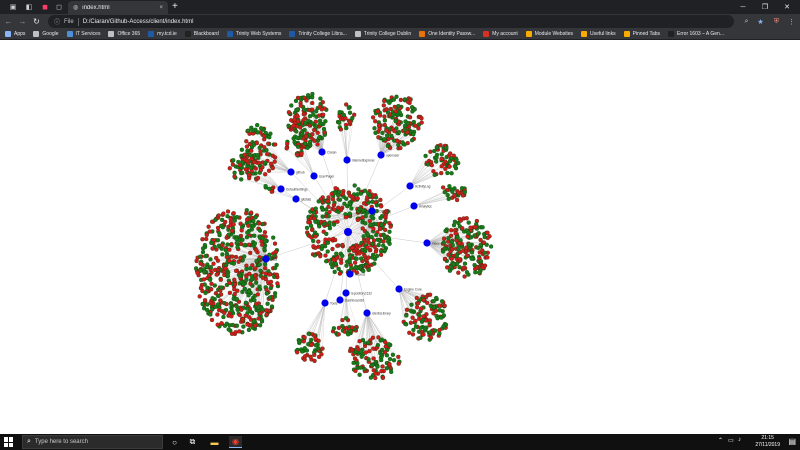 This screenshot has width=800, height=450. I want to click on graph-hub-node, so click(348, 232).